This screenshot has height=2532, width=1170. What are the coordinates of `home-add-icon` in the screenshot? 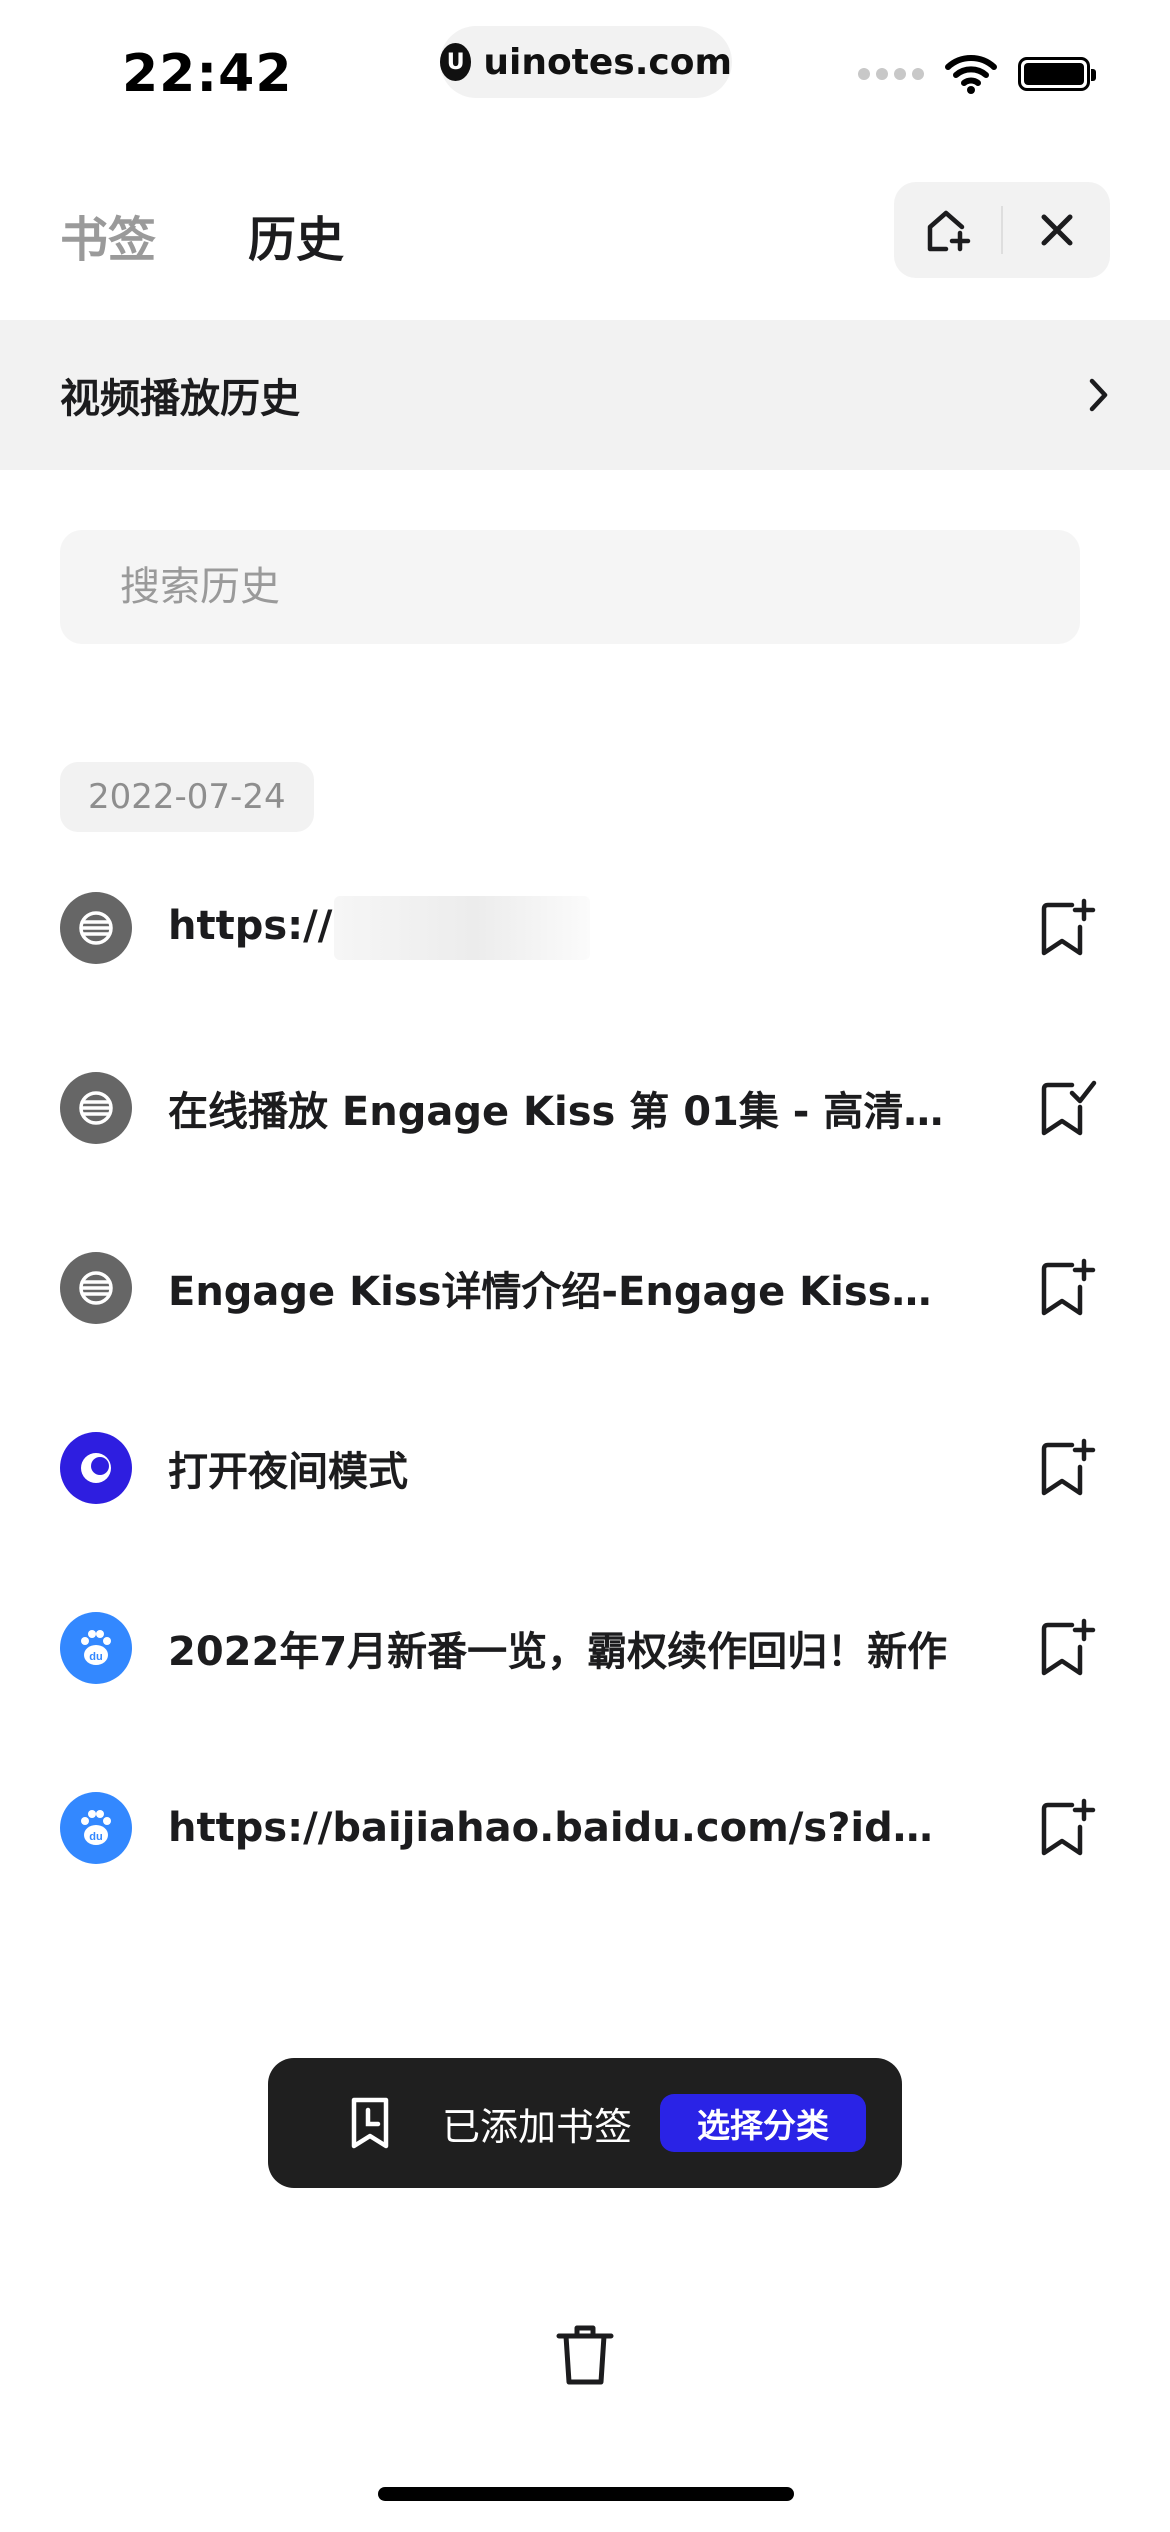 It's located at (948, 231).